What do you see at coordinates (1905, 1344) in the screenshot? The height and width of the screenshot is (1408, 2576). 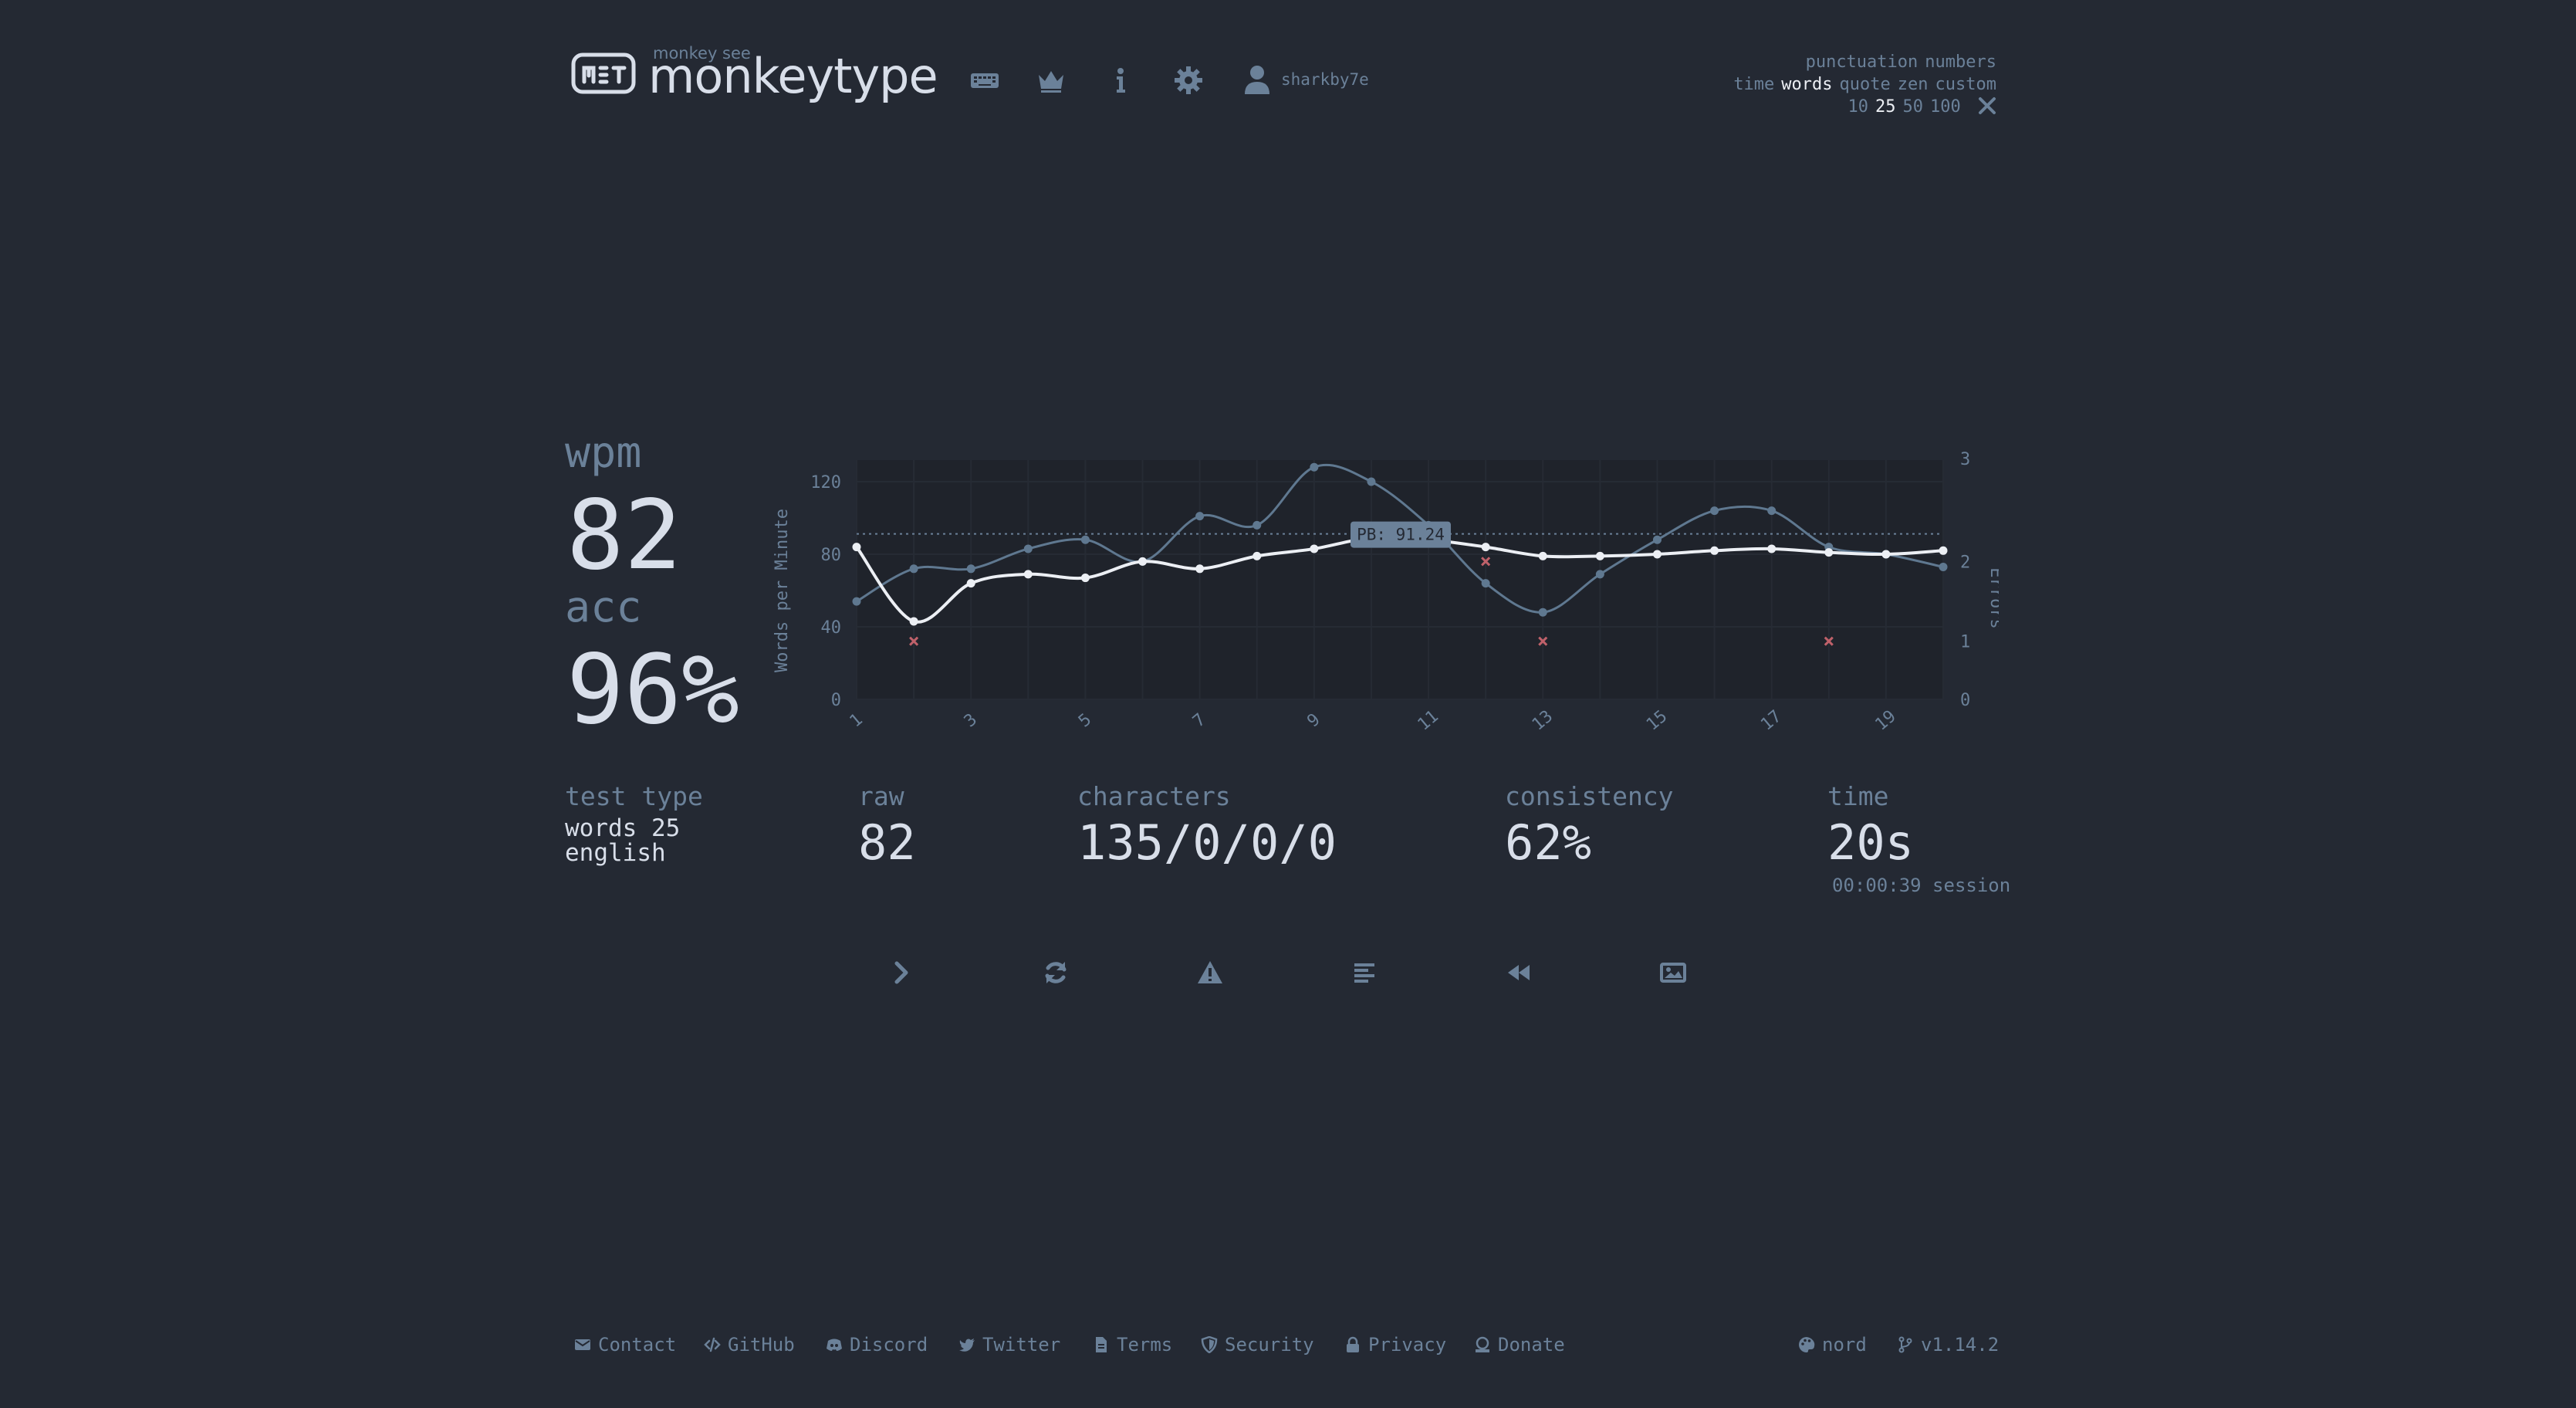 I see `code-branch-icon` at bounding box center [1905, 1344].